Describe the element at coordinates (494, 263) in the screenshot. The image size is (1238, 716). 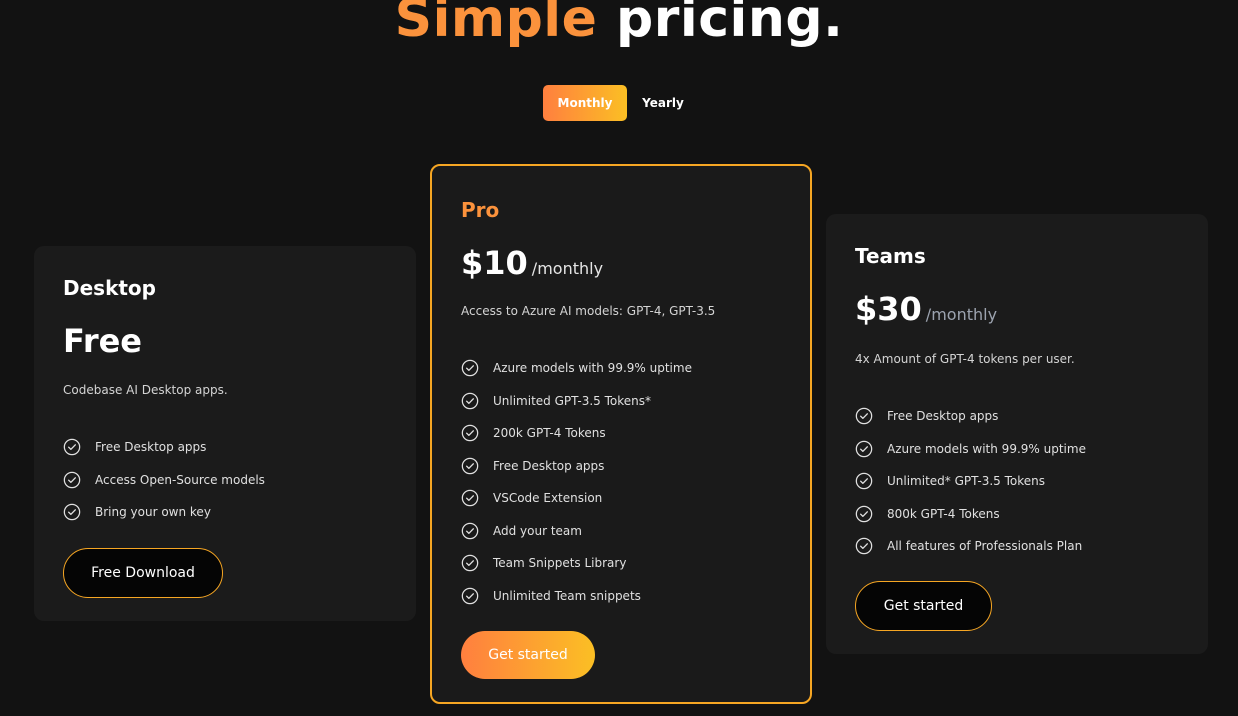
I see `price-amount: $10` at that location.